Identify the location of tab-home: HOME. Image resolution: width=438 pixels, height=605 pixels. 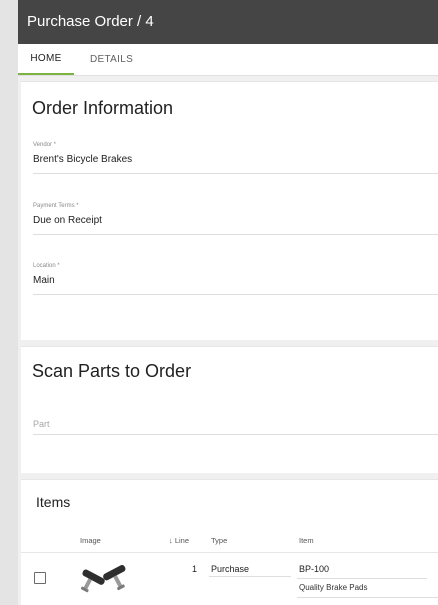
(46, 64).